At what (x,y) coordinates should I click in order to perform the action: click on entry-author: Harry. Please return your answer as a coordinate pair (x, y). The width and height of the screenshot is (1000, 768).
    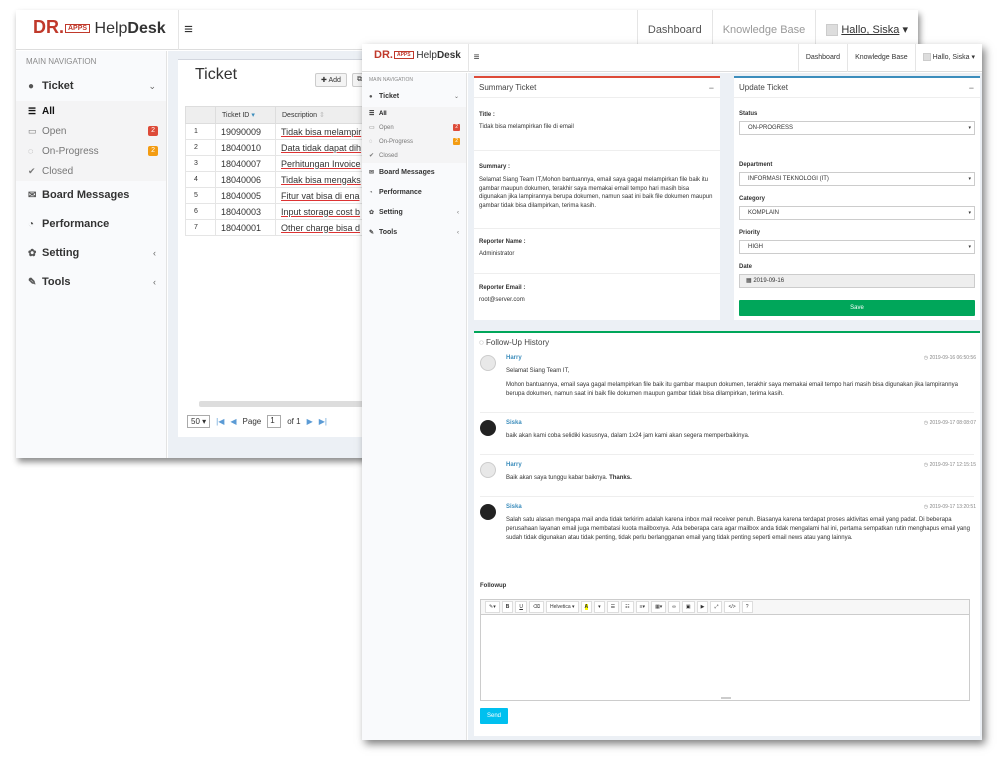
    Looking at the image, I should click on (514, 358).